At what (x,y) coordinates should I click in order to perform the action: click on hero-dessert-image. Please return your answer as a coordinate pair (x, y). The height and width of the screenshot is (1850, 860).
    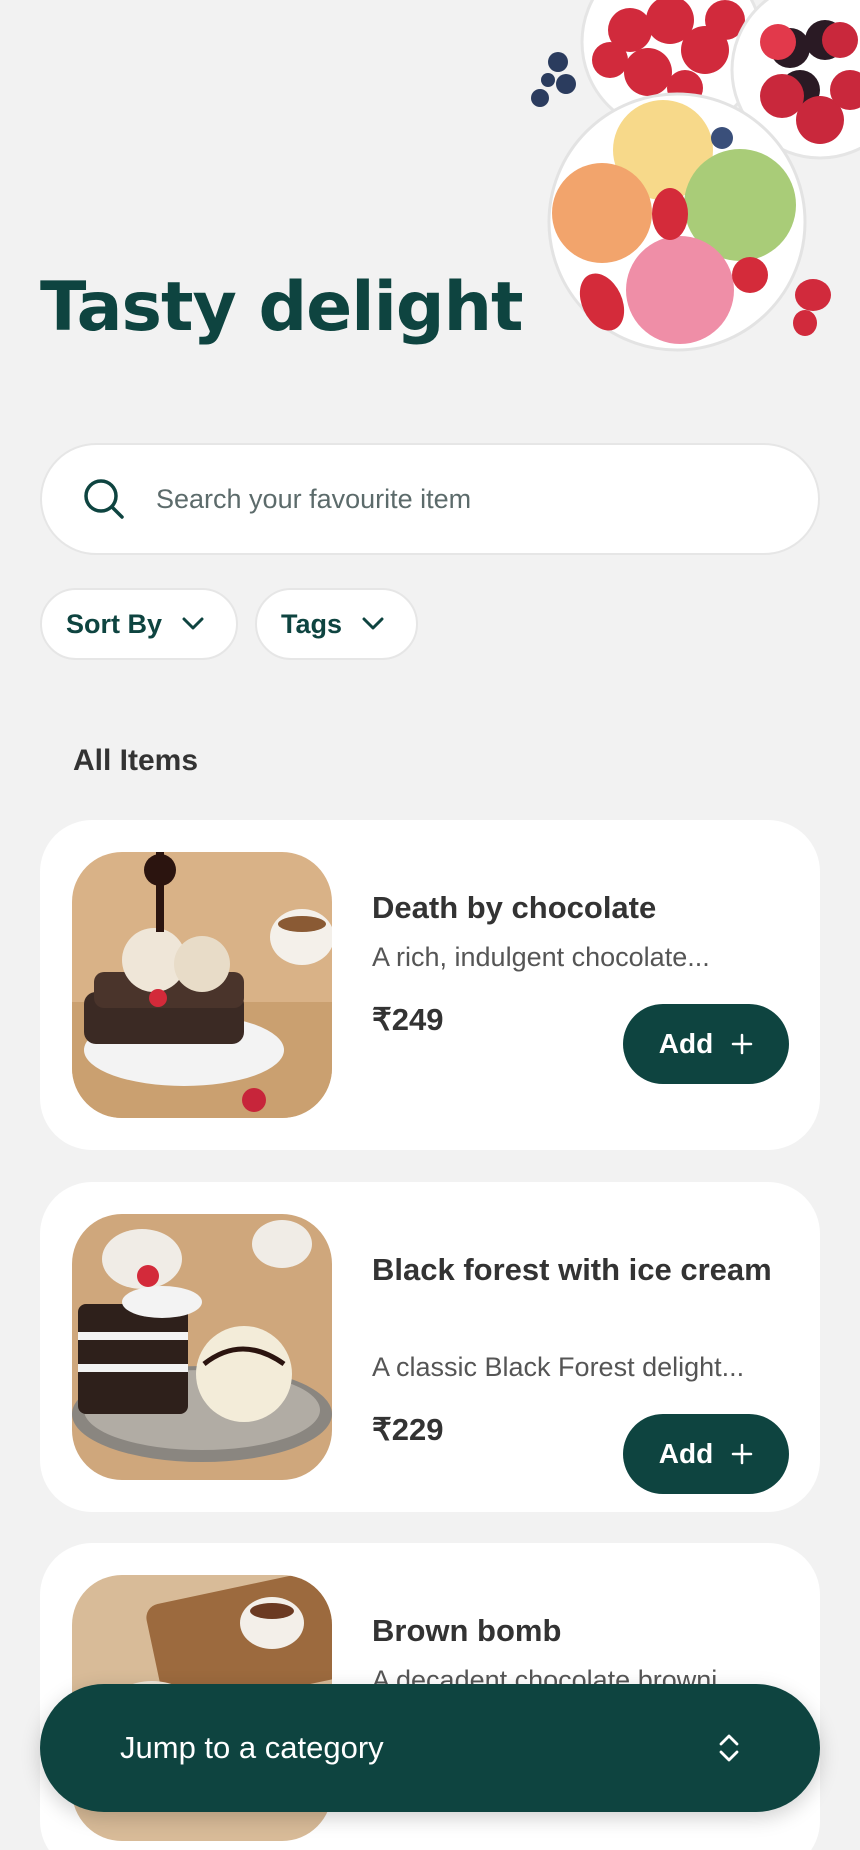
    Looking at the image, I should click on (690, 180).